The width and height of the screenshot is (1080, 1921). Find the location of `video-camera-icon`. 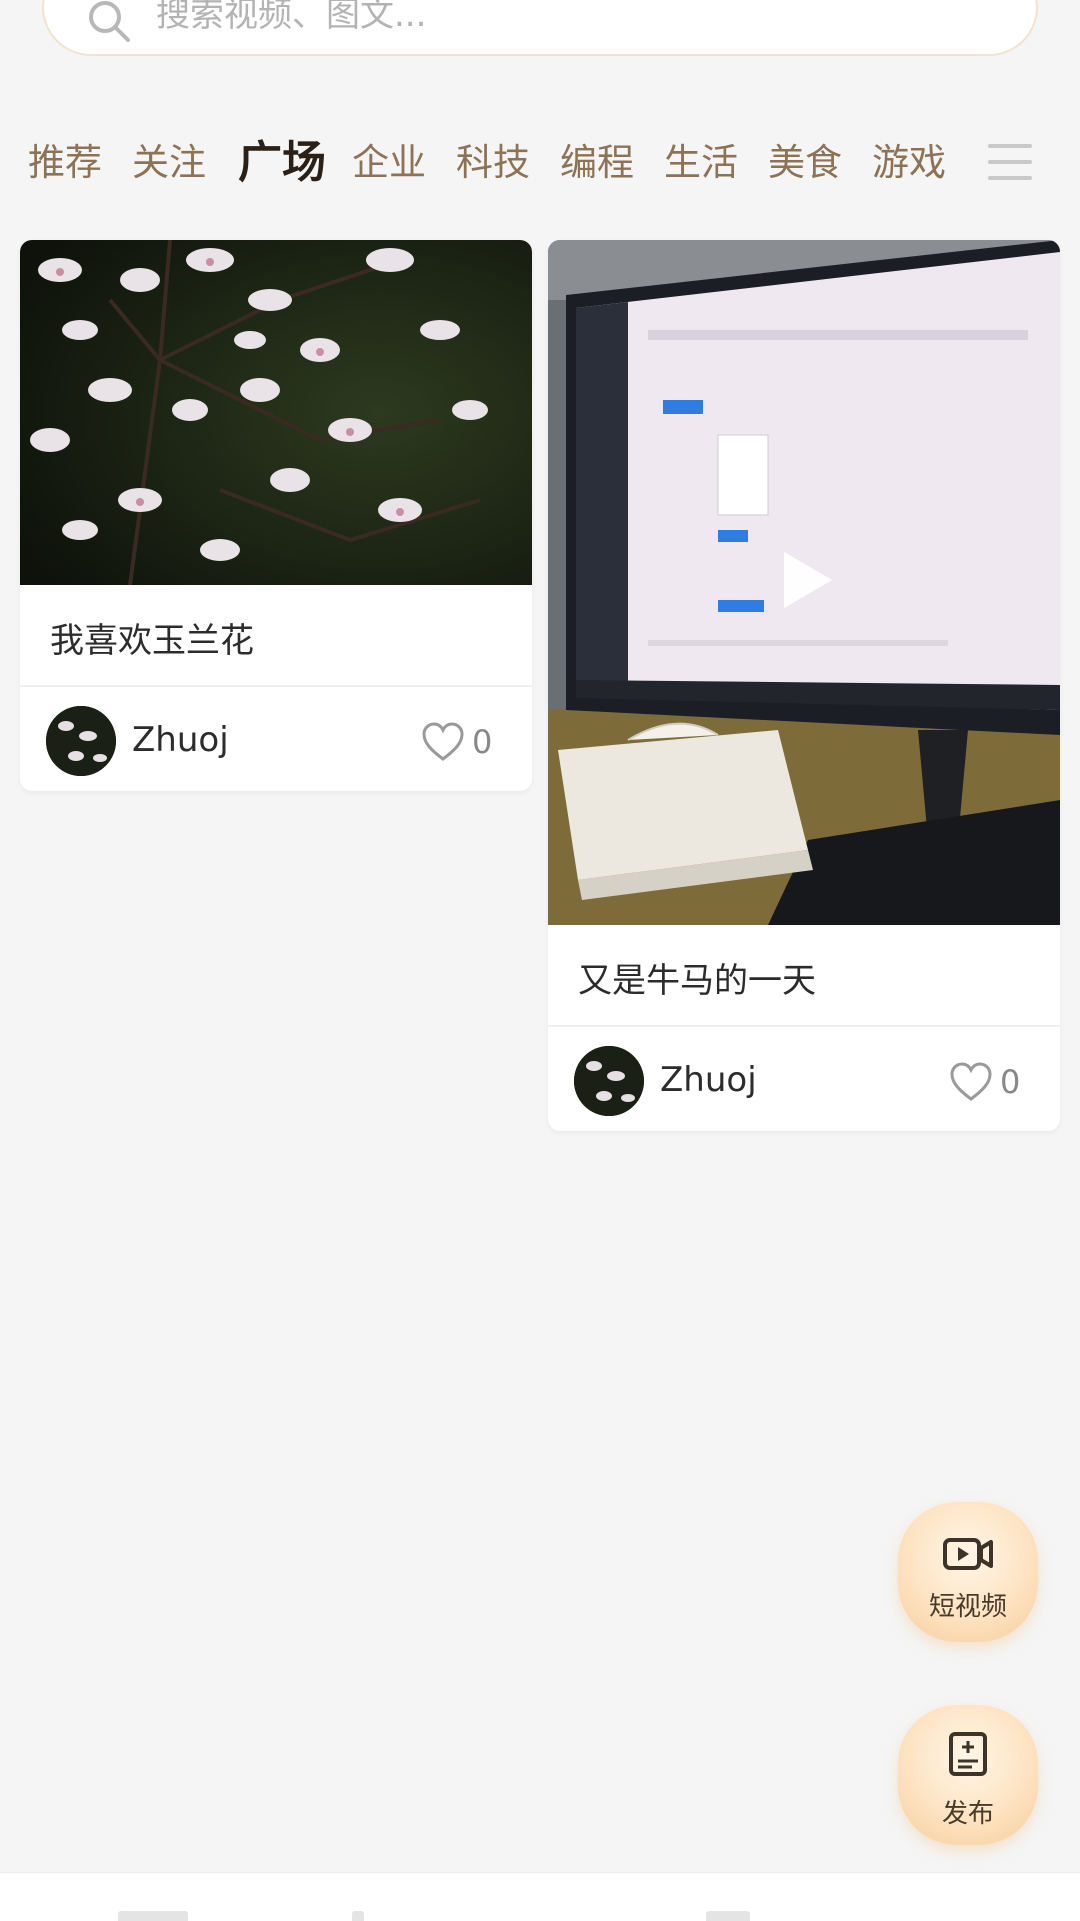

video-camera-icon is located at coordinates (968, 1554).